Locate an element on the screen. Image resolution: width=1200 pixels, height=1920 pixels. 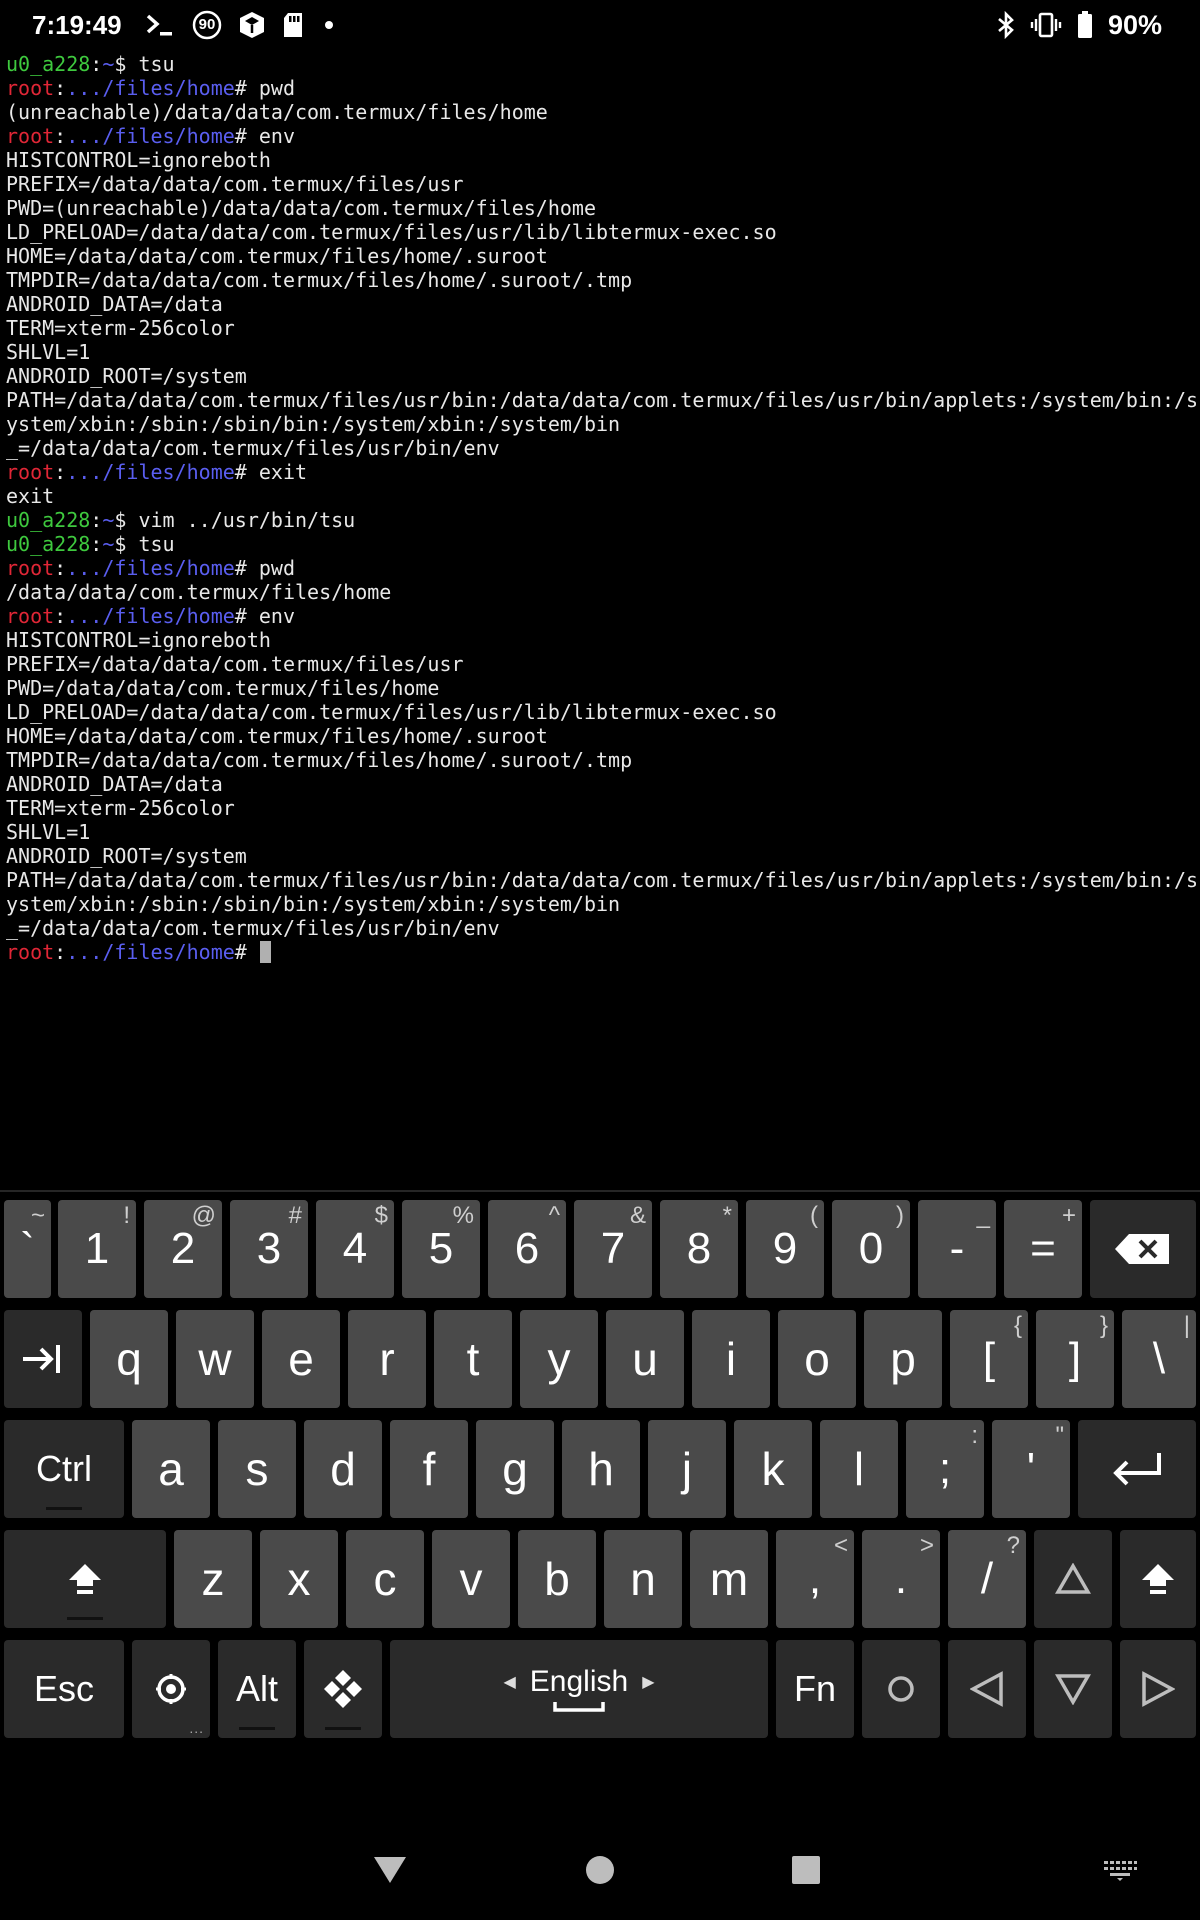
key-minus: - _ is located at coordinates (957, 1249).